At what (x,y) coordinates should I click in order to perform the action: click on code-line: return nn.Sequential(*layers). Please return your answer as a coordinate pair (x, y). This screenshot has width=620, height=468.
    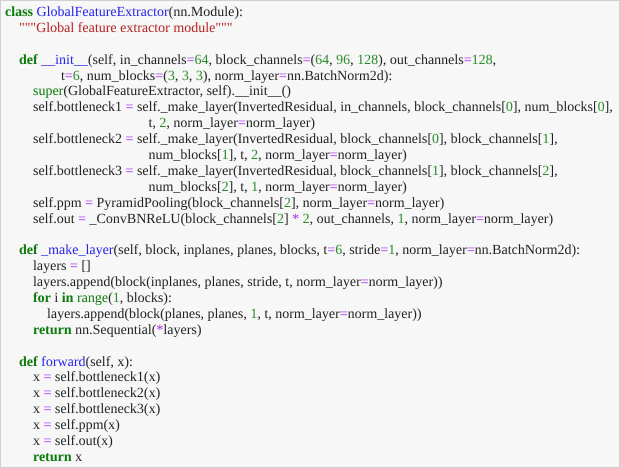
    Looking at the image, I should click on (117, 330).